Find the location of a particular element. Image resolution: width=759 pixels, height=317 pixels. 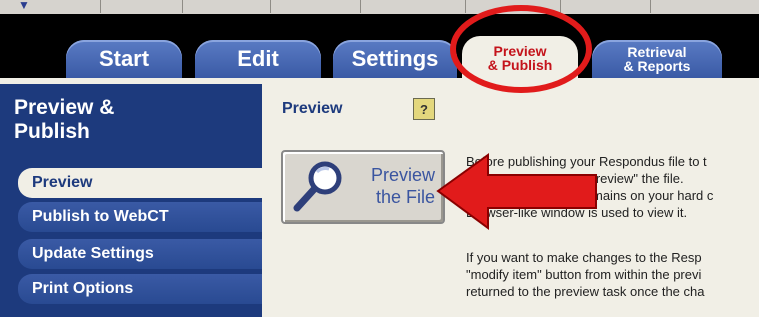

tab-start: Start is located at coordinates (124, 59).